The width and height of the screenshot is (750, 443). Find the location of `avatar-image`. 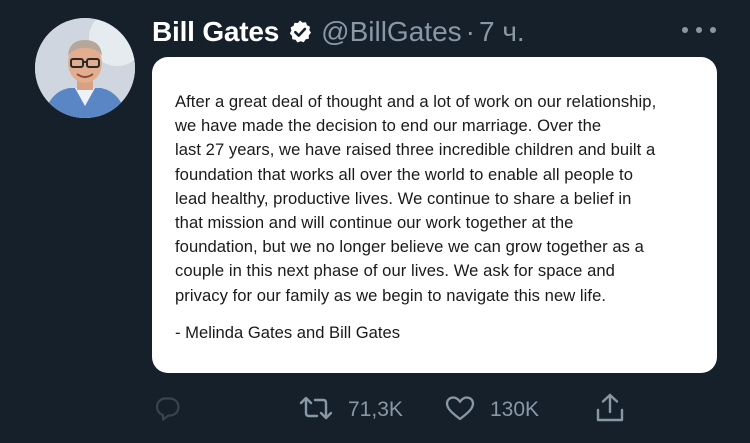

avatar-image is located at coordinates (85, 68).